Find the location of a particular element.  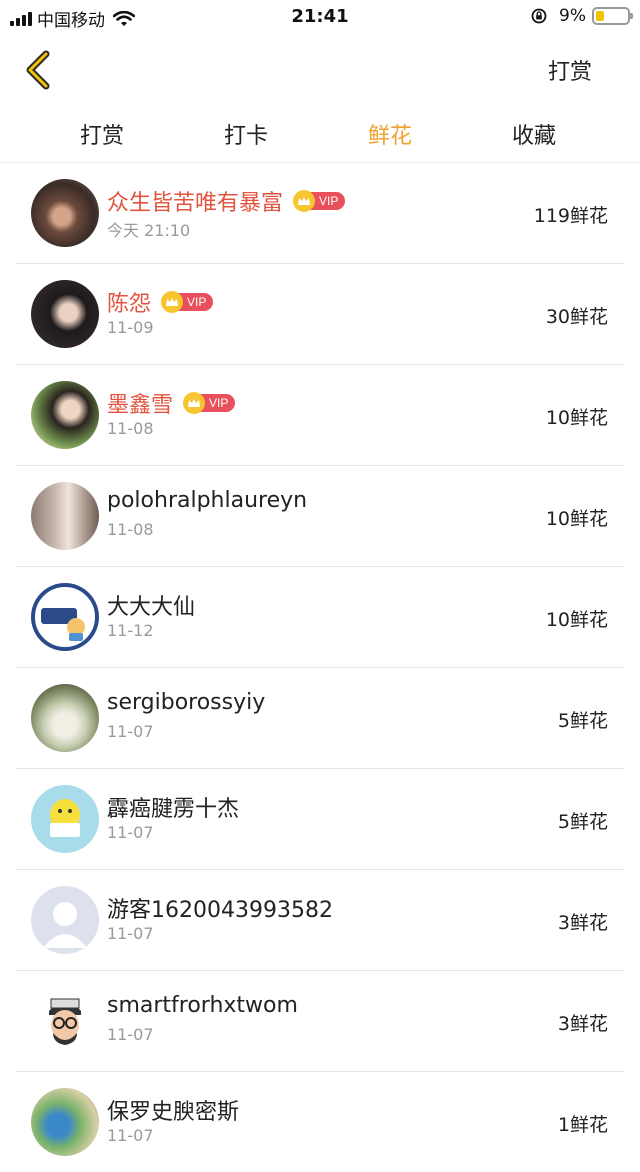

user-name: 保罗史腴密斯 is located at coordinates (173, 1112).